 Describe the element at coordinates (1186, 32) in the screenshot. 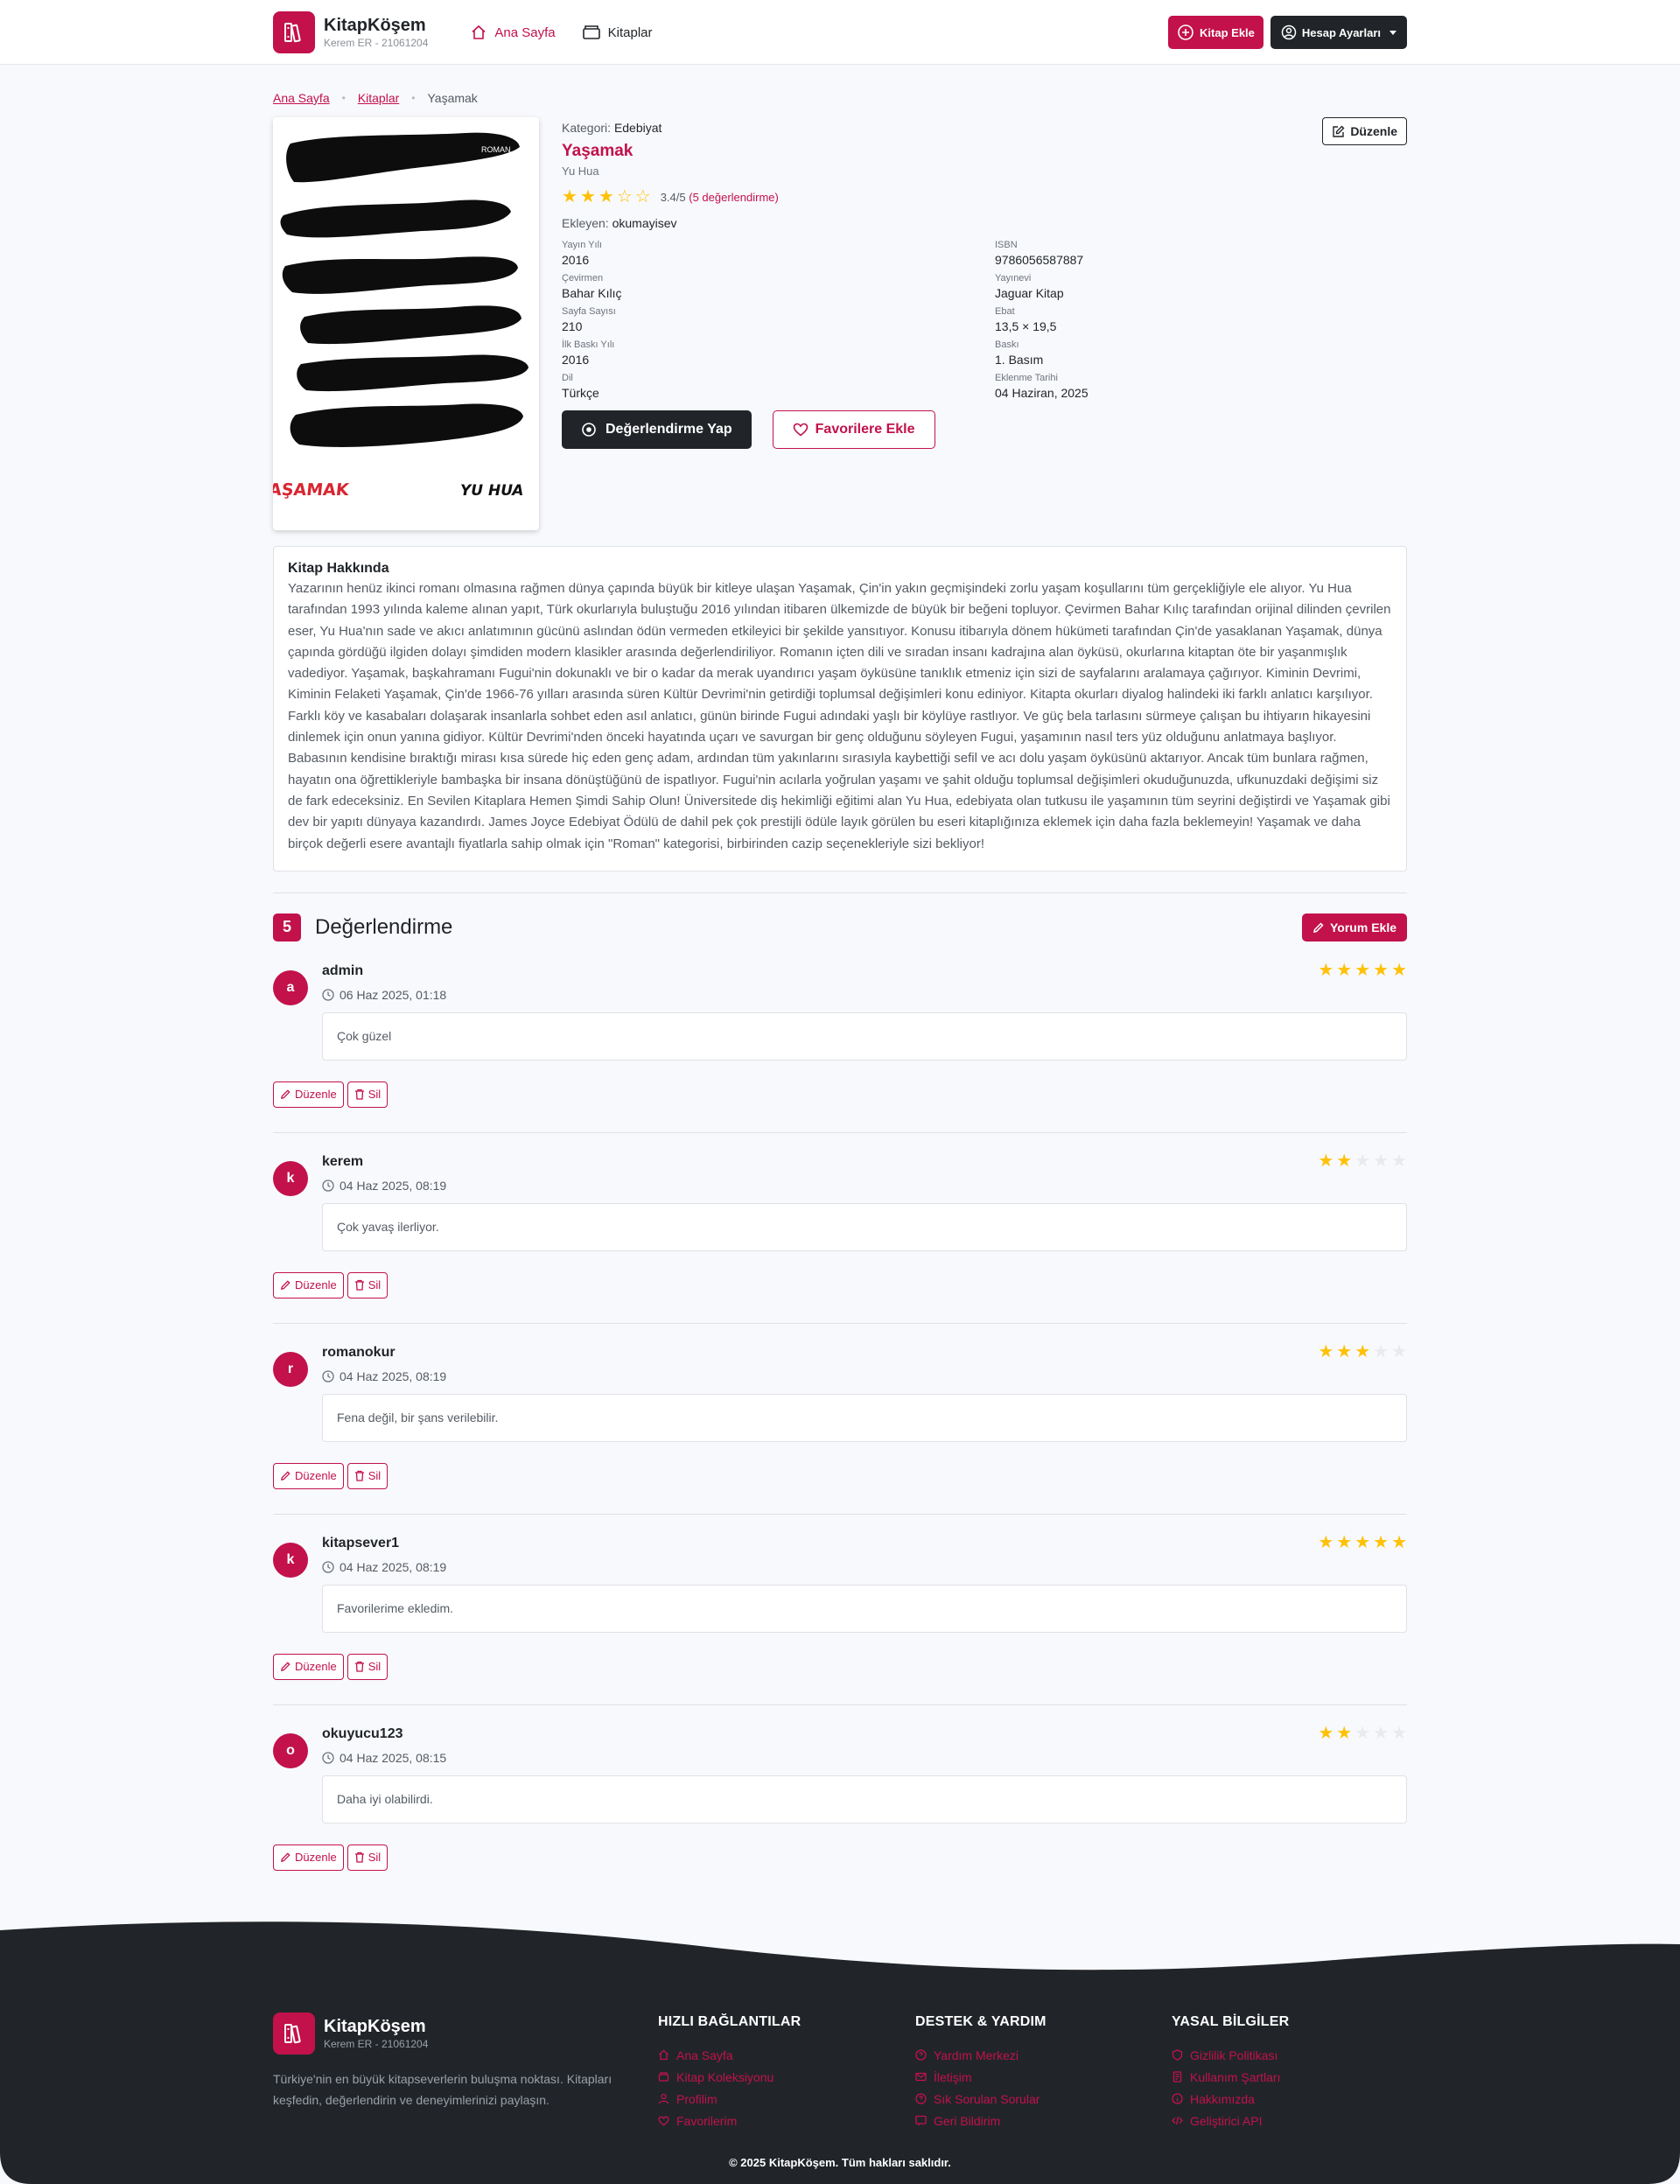

I see `plus-circle-icon` at that location.